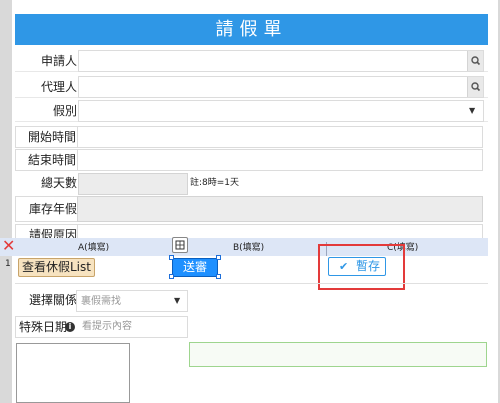 Image resolution: width=500 pixels, height=403 pixels. I want to click on end-time-field, so click(280, 160).